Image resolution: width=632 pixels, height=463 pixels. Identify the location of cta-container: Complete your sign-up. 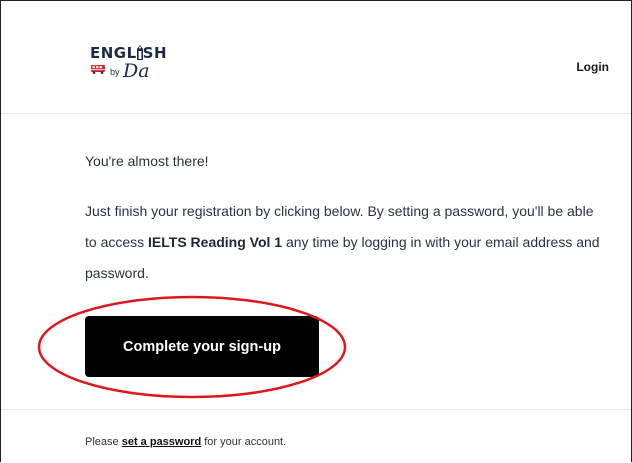
(202, 346).